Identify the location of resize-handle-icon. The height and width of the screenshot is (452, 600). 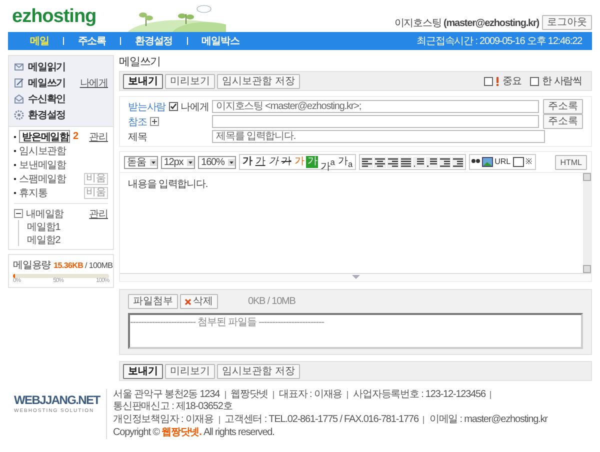
(356, 277).